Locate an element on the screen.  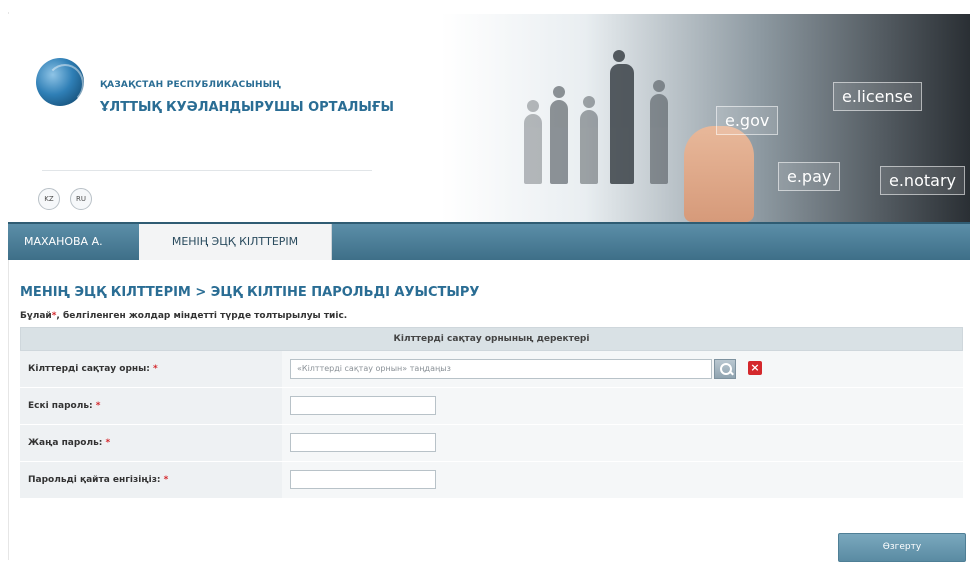
org-name-line2: ҰЛТТЫҚ КУӘЛАНДЫРУШЫ ОРТАЛЫҒЫ is located at coordinates (247, 107).